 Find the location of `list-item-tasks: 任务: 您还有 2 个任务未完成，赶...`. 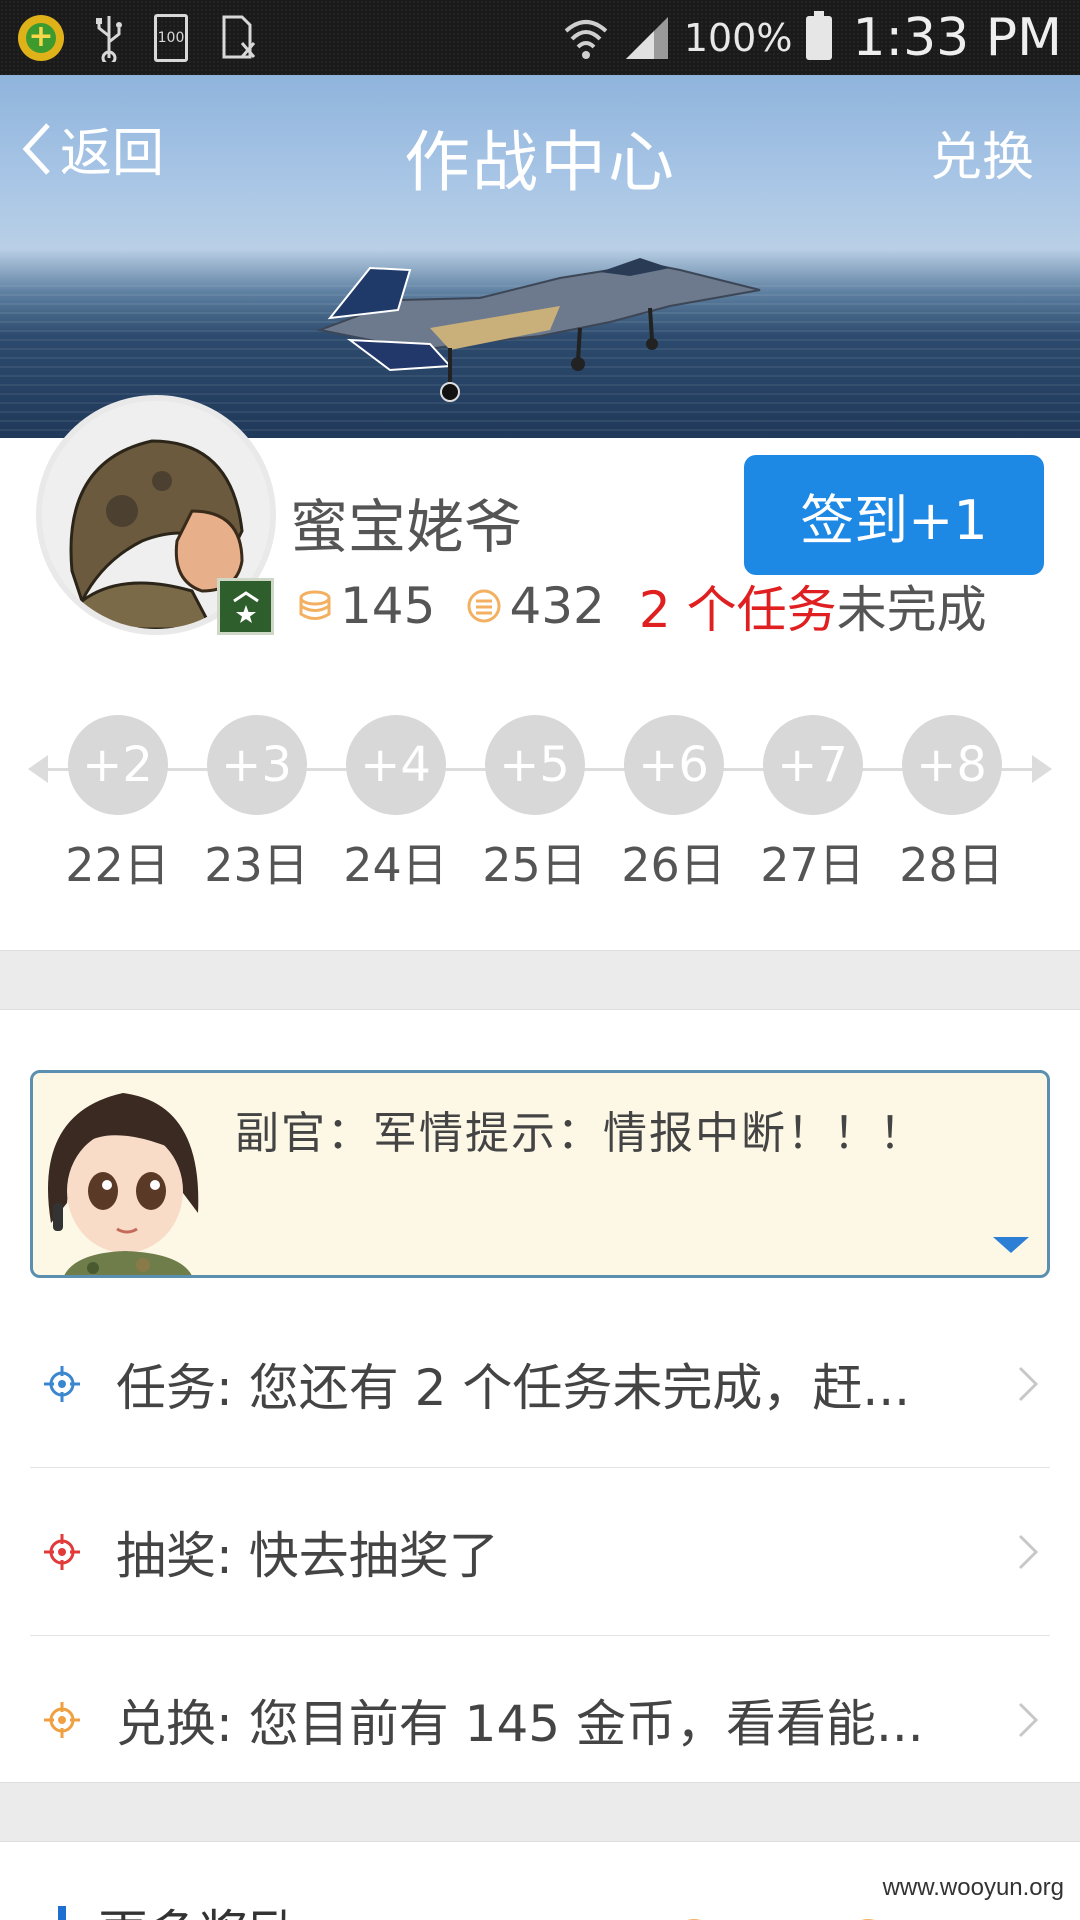

list-item-tasks: 任务: 您还有 2 个任务未完成，赶... is located at coordinates (540, 1384).